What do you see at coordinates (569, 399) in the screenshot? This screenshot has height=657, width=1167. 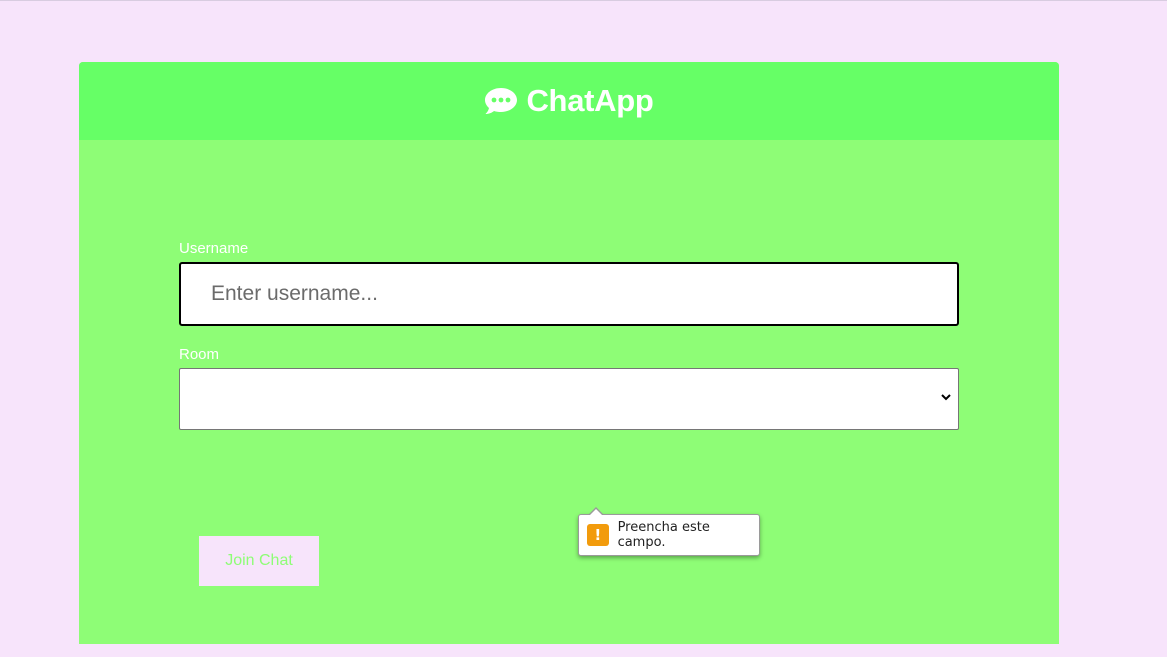 I see `room-select` at bounding box center [569, 399].